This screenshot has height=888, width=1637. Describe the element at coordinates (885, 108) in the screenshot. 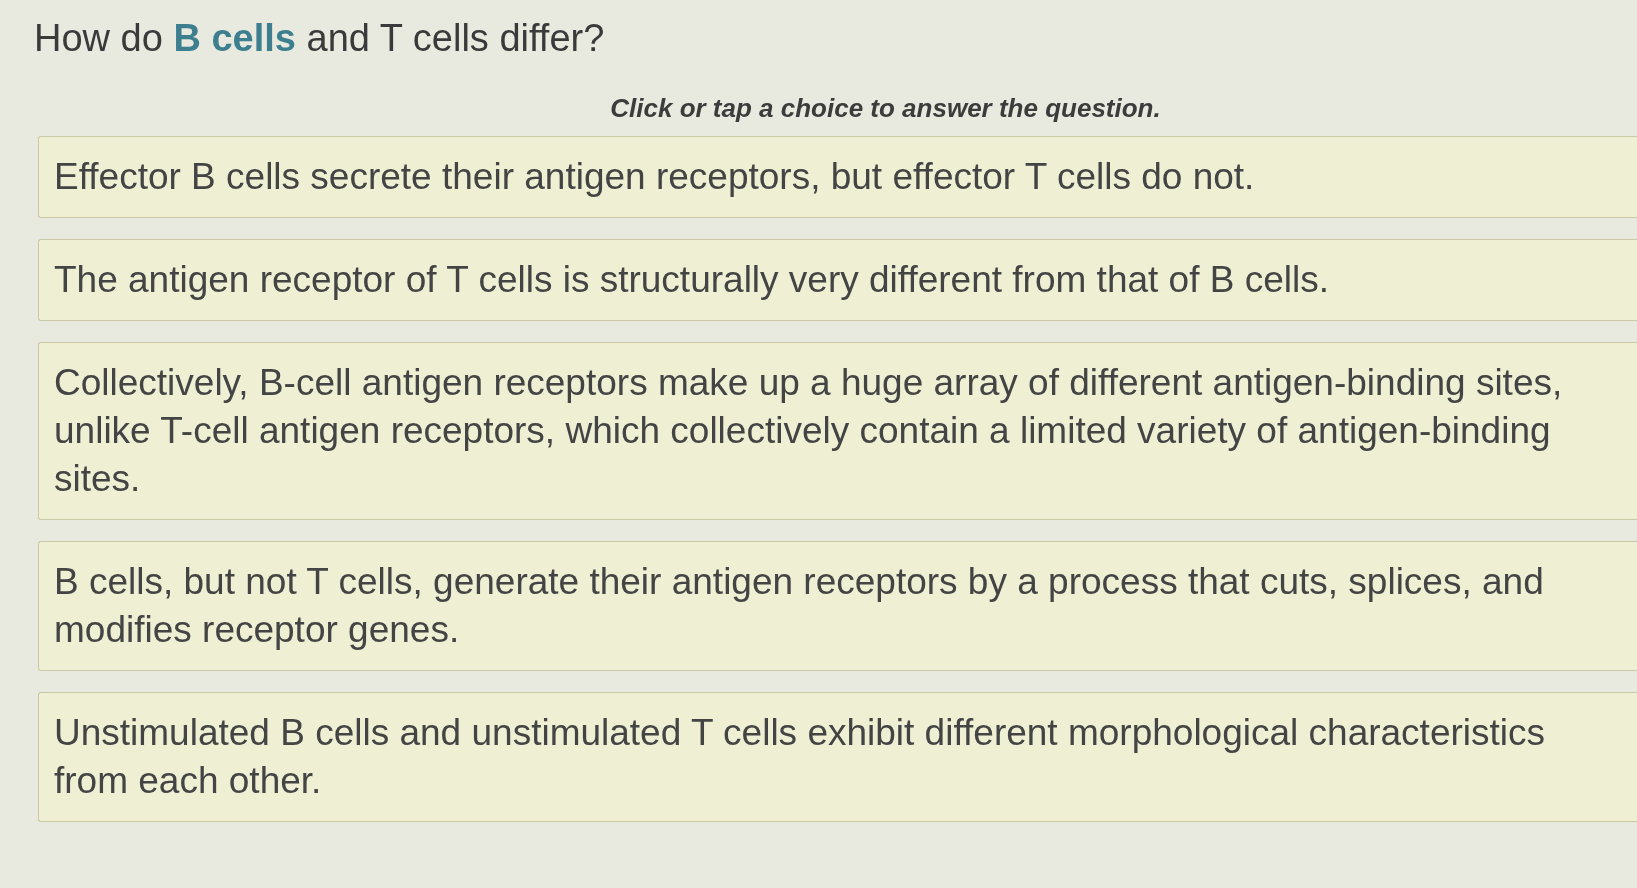

I see `instruction-text: Click or tap a choice to answer the question.` at that location.